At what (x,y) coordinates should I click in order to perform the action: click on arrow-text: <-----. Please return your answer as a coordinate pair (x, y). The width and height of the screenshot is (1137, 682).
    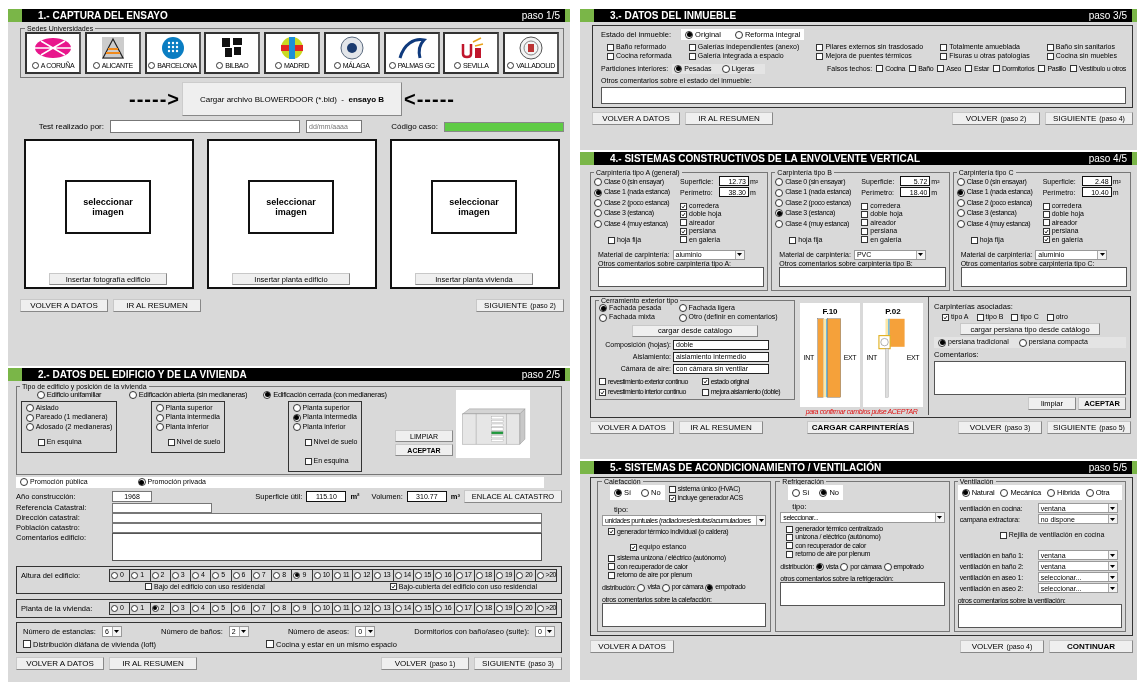
    Looking at the image, I should click on (429, 99).